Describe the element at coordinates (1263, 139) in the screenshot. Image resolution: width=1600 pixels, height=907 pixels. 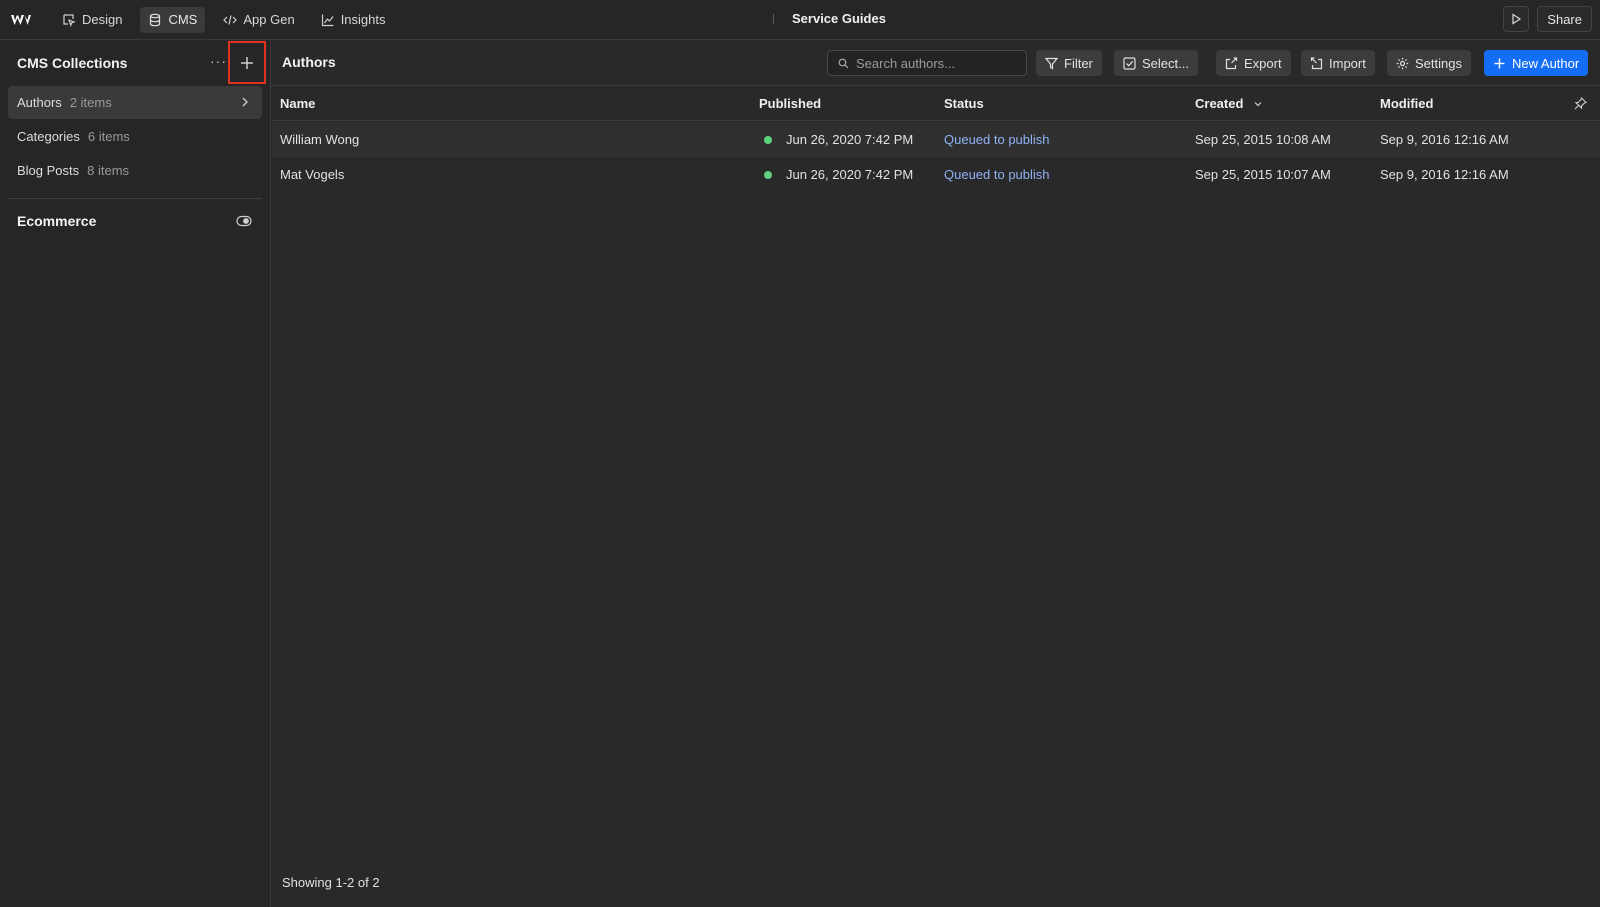
I see `cell-created: Sep 25, 2015 10:08 AM` at that location.